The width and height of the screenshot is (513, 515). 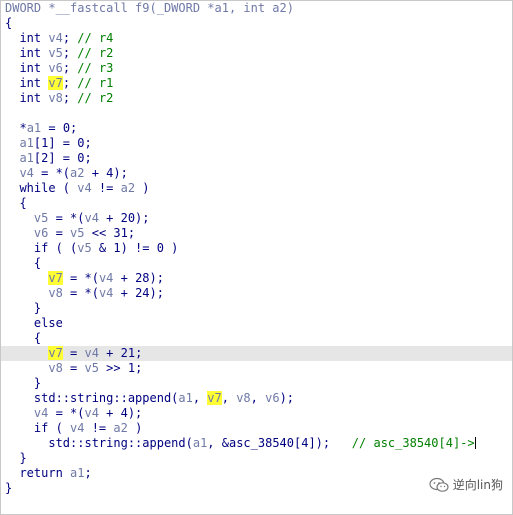 What do you see at coordinates (256, 83) in the screenshot?
I see `code-line: int v7; // r1` at bounding box center [256, 83].